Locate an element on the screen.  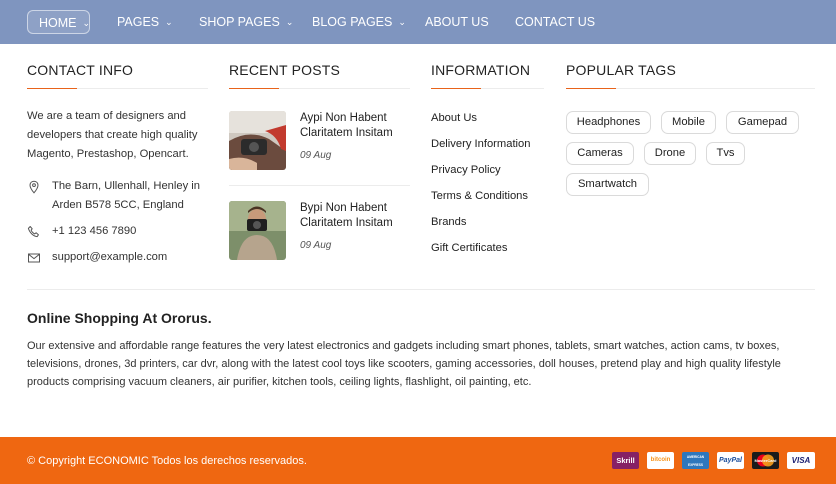
nav-home: HOME ⌄ is located at coordinates (58, 22).